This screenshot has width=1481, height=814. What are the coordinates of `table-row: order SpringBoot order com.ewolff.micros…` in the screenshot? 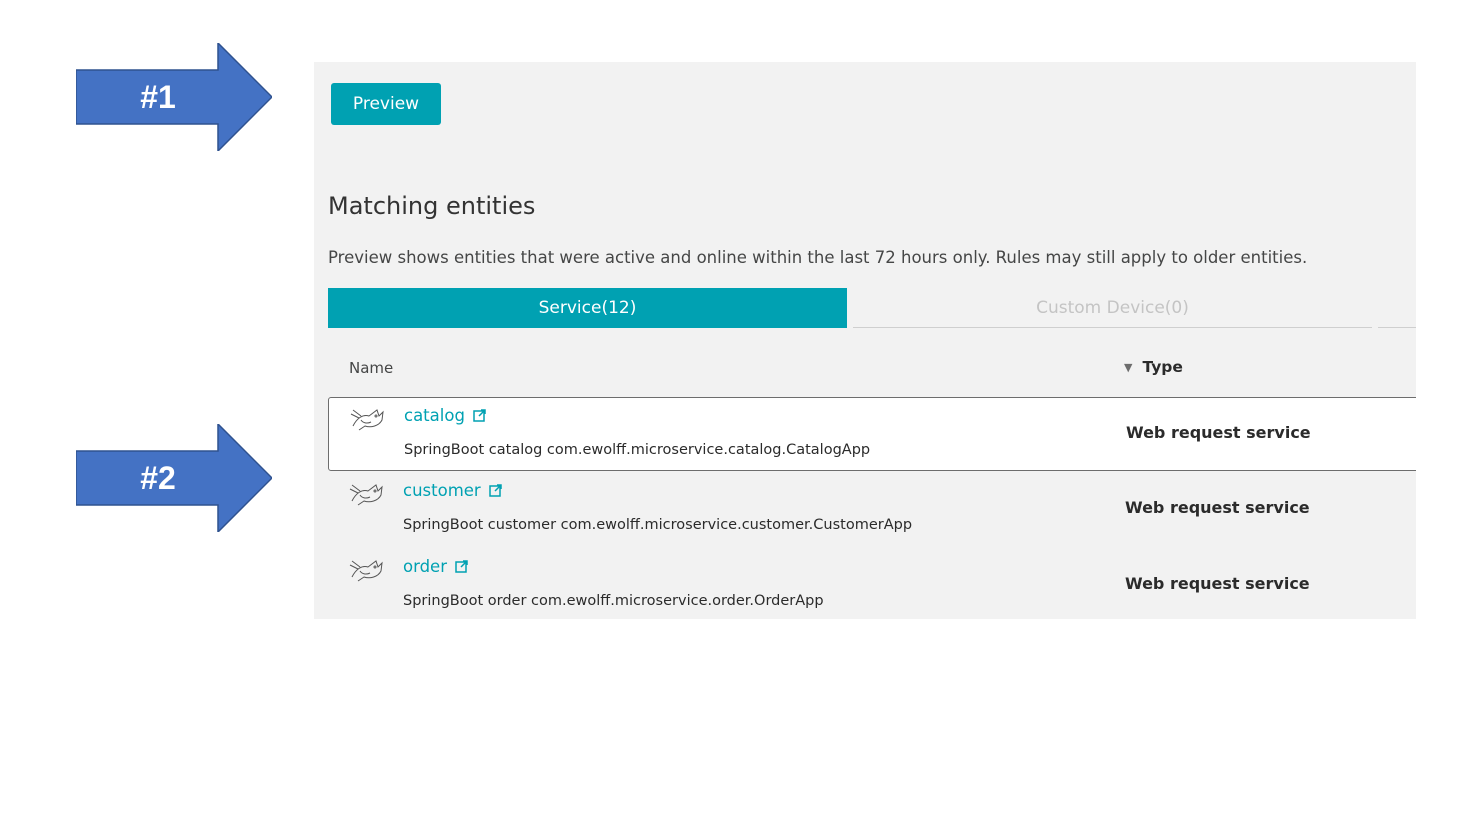 It's located at (872, 584).